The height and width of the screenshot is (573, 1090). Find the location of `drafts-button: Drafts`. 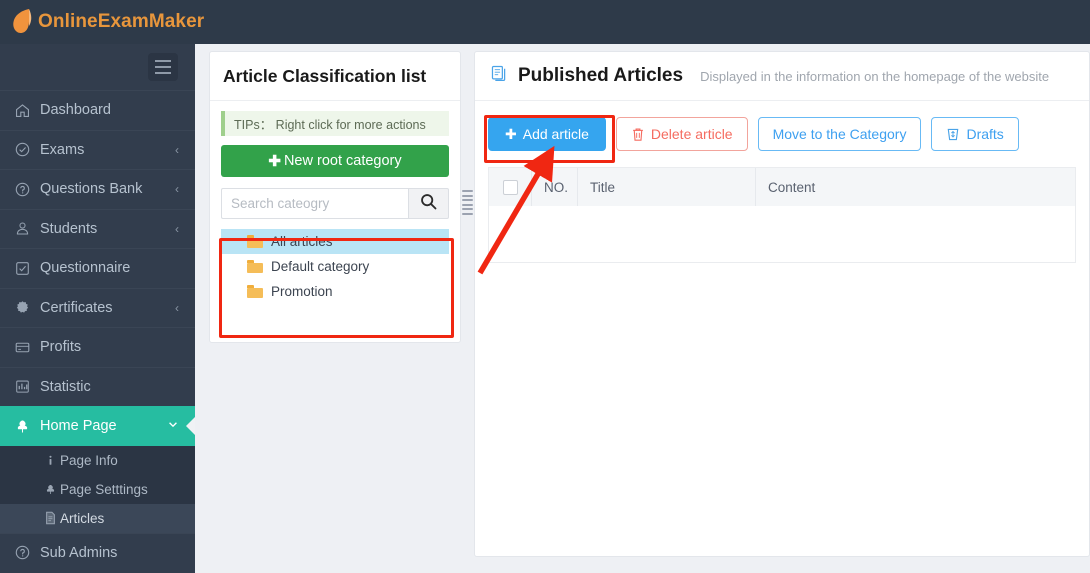

drafts-button: Drafts is located at coordinates (975, 134).